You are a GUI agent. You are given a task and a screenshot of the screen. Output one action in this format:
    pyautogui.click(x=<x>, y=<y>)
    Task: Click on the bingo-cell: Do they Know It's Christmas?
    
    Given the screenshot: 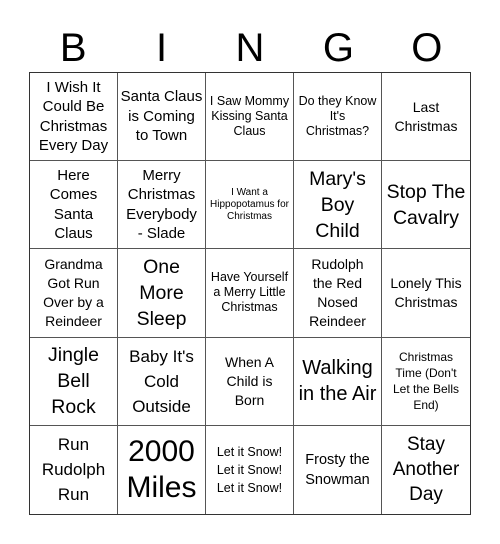 What is the action you would take?
    pyautogui.click(x=338, y=117)
    